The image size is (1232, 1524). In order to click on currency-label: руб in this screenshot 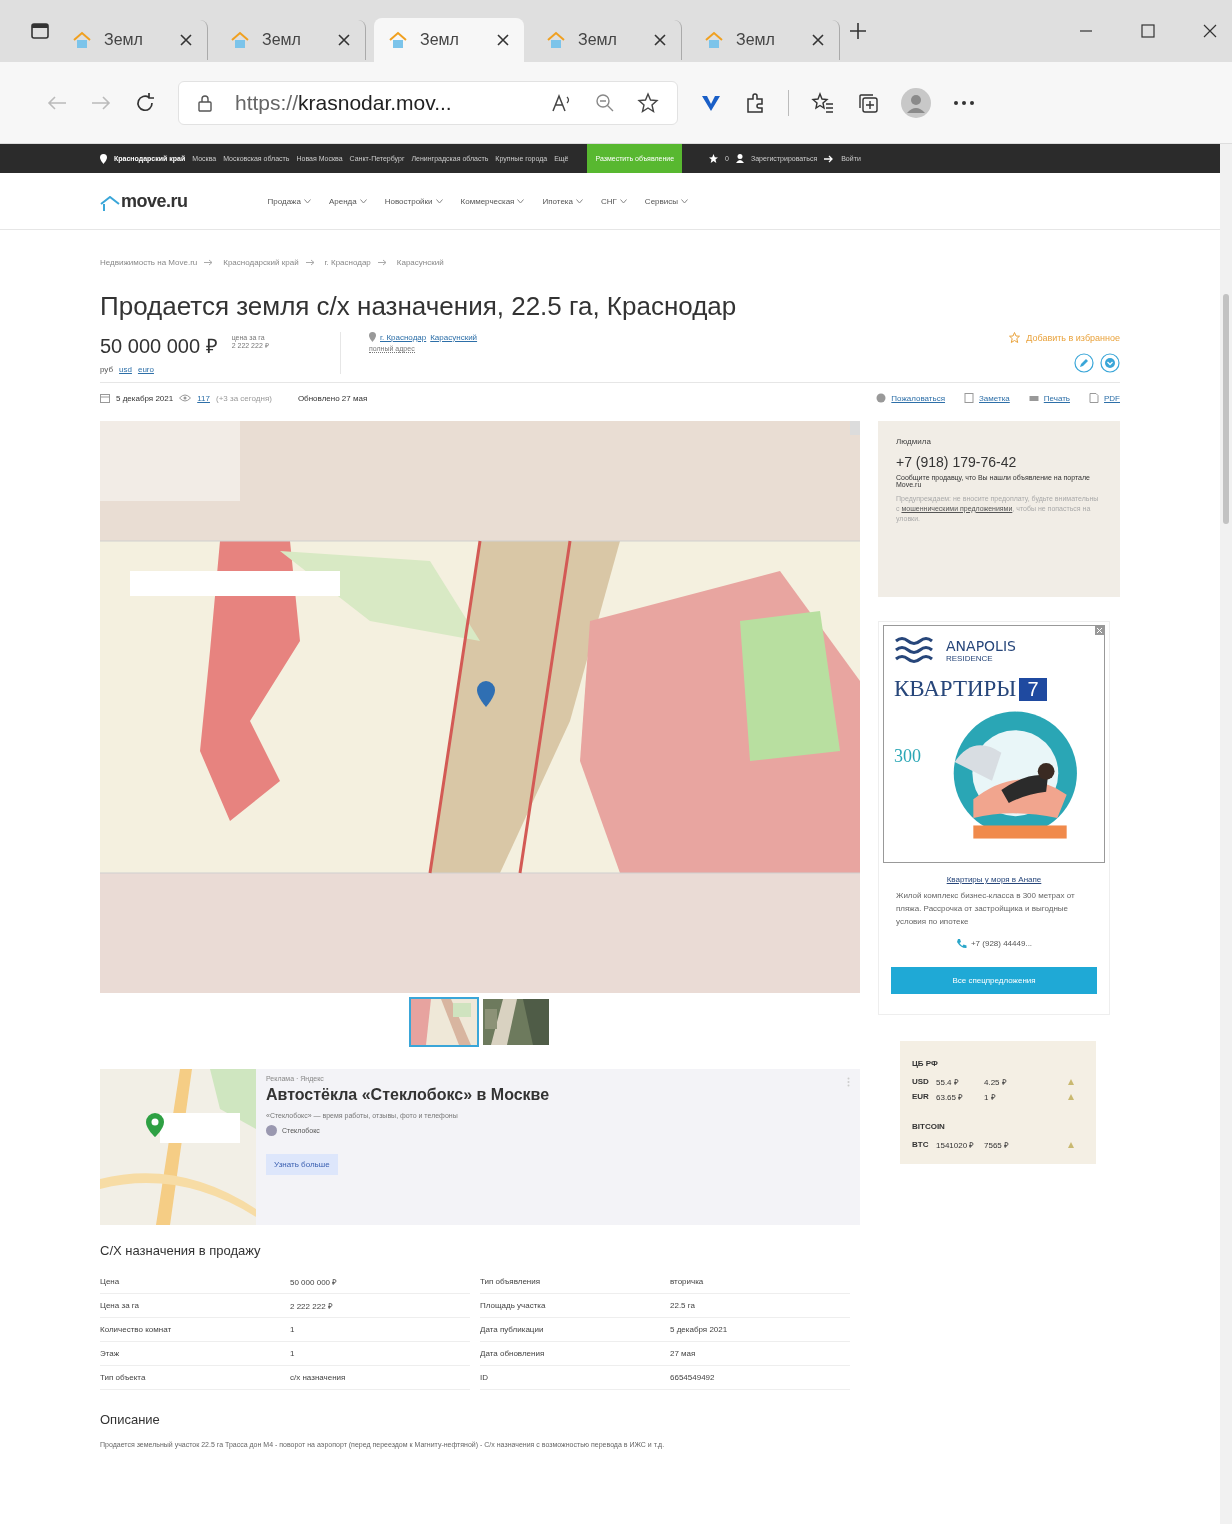, I will do `click(107, 369)`.